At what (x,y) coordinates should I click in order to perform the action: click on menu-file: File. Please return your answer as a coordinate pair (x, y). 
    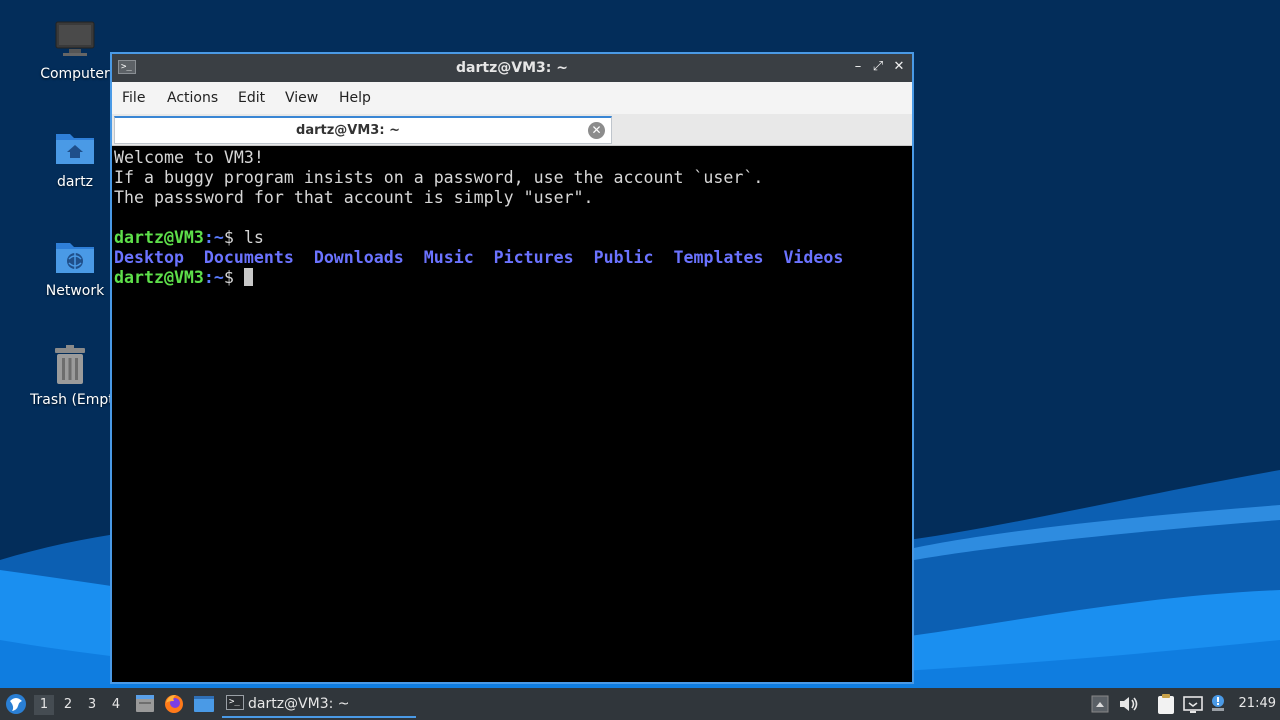
    Looking at the image, I should click on (133, 98).